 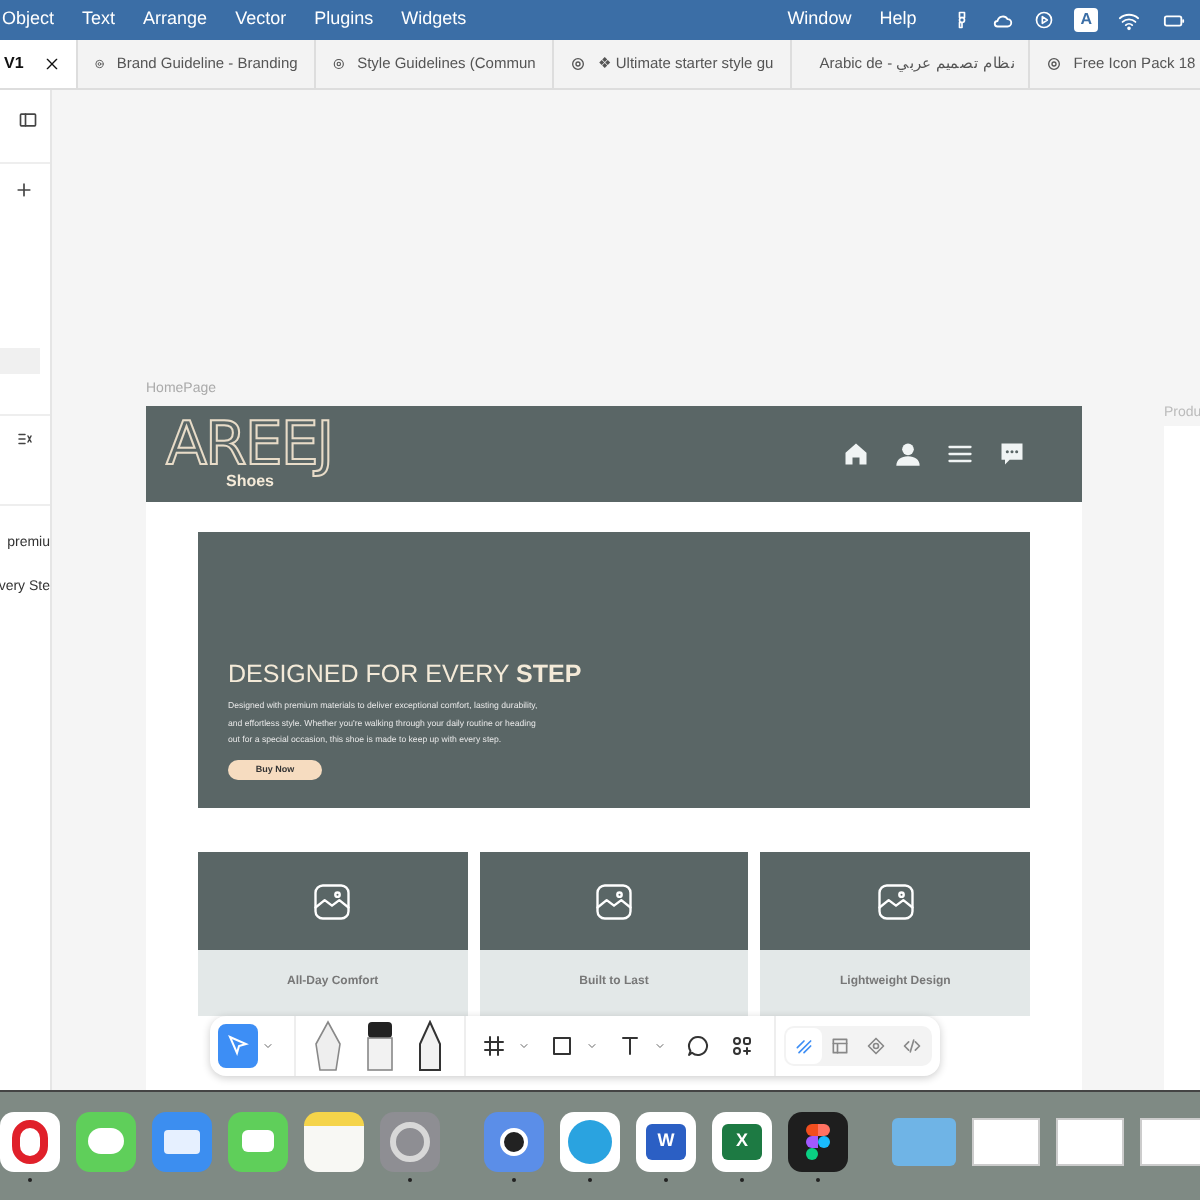 I want to click on menu-item: Widgets, so click(x=434, y=20).